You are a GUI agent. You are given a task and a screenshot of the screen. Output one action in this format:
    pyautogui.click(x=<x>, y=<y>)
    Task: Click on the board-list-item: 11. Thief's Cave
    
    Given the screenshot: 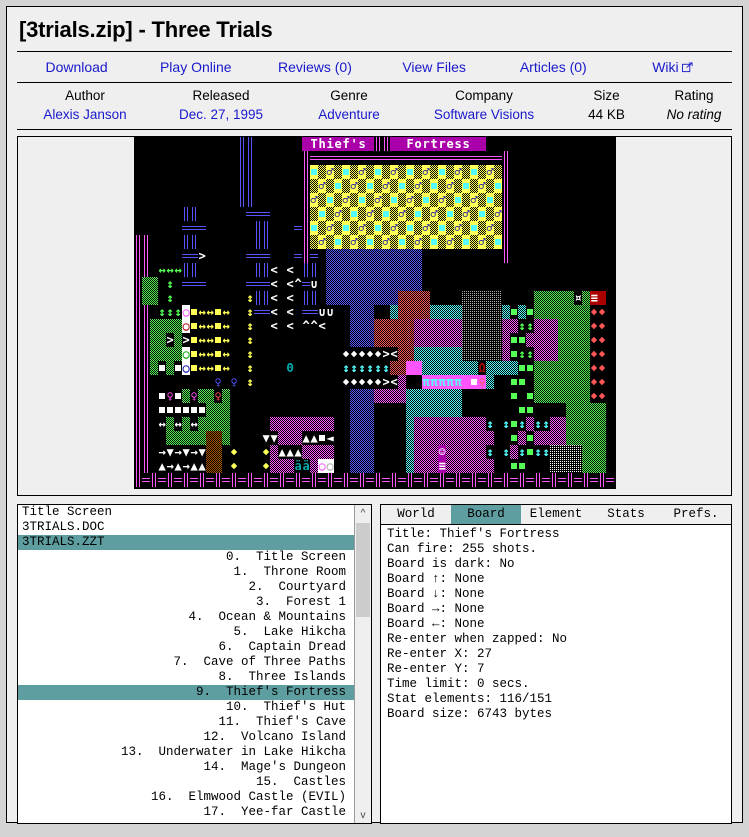 What is the action you would take?
    pyautogui.click(x=186, y=722)
    